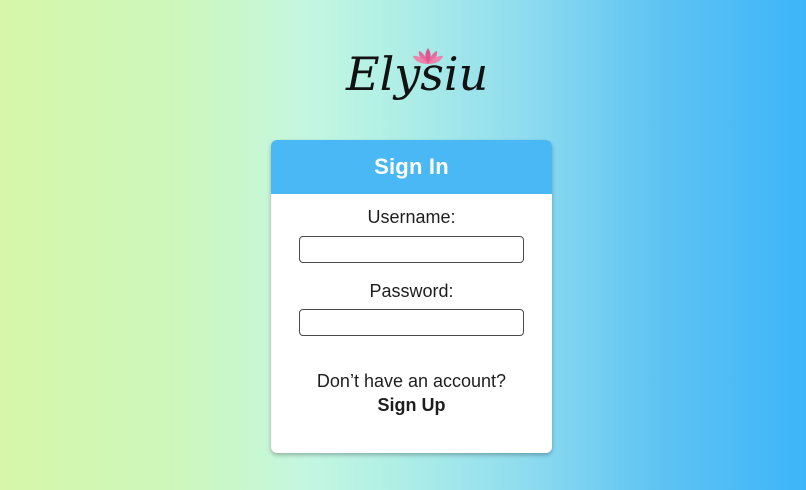 Image resolution: width=806 pixels, height=490 pixels. What do you see at coordinates (417, 74) in the screenshot?
I see `brand-logo-text: Elysium` at bounding box center [417, 74].